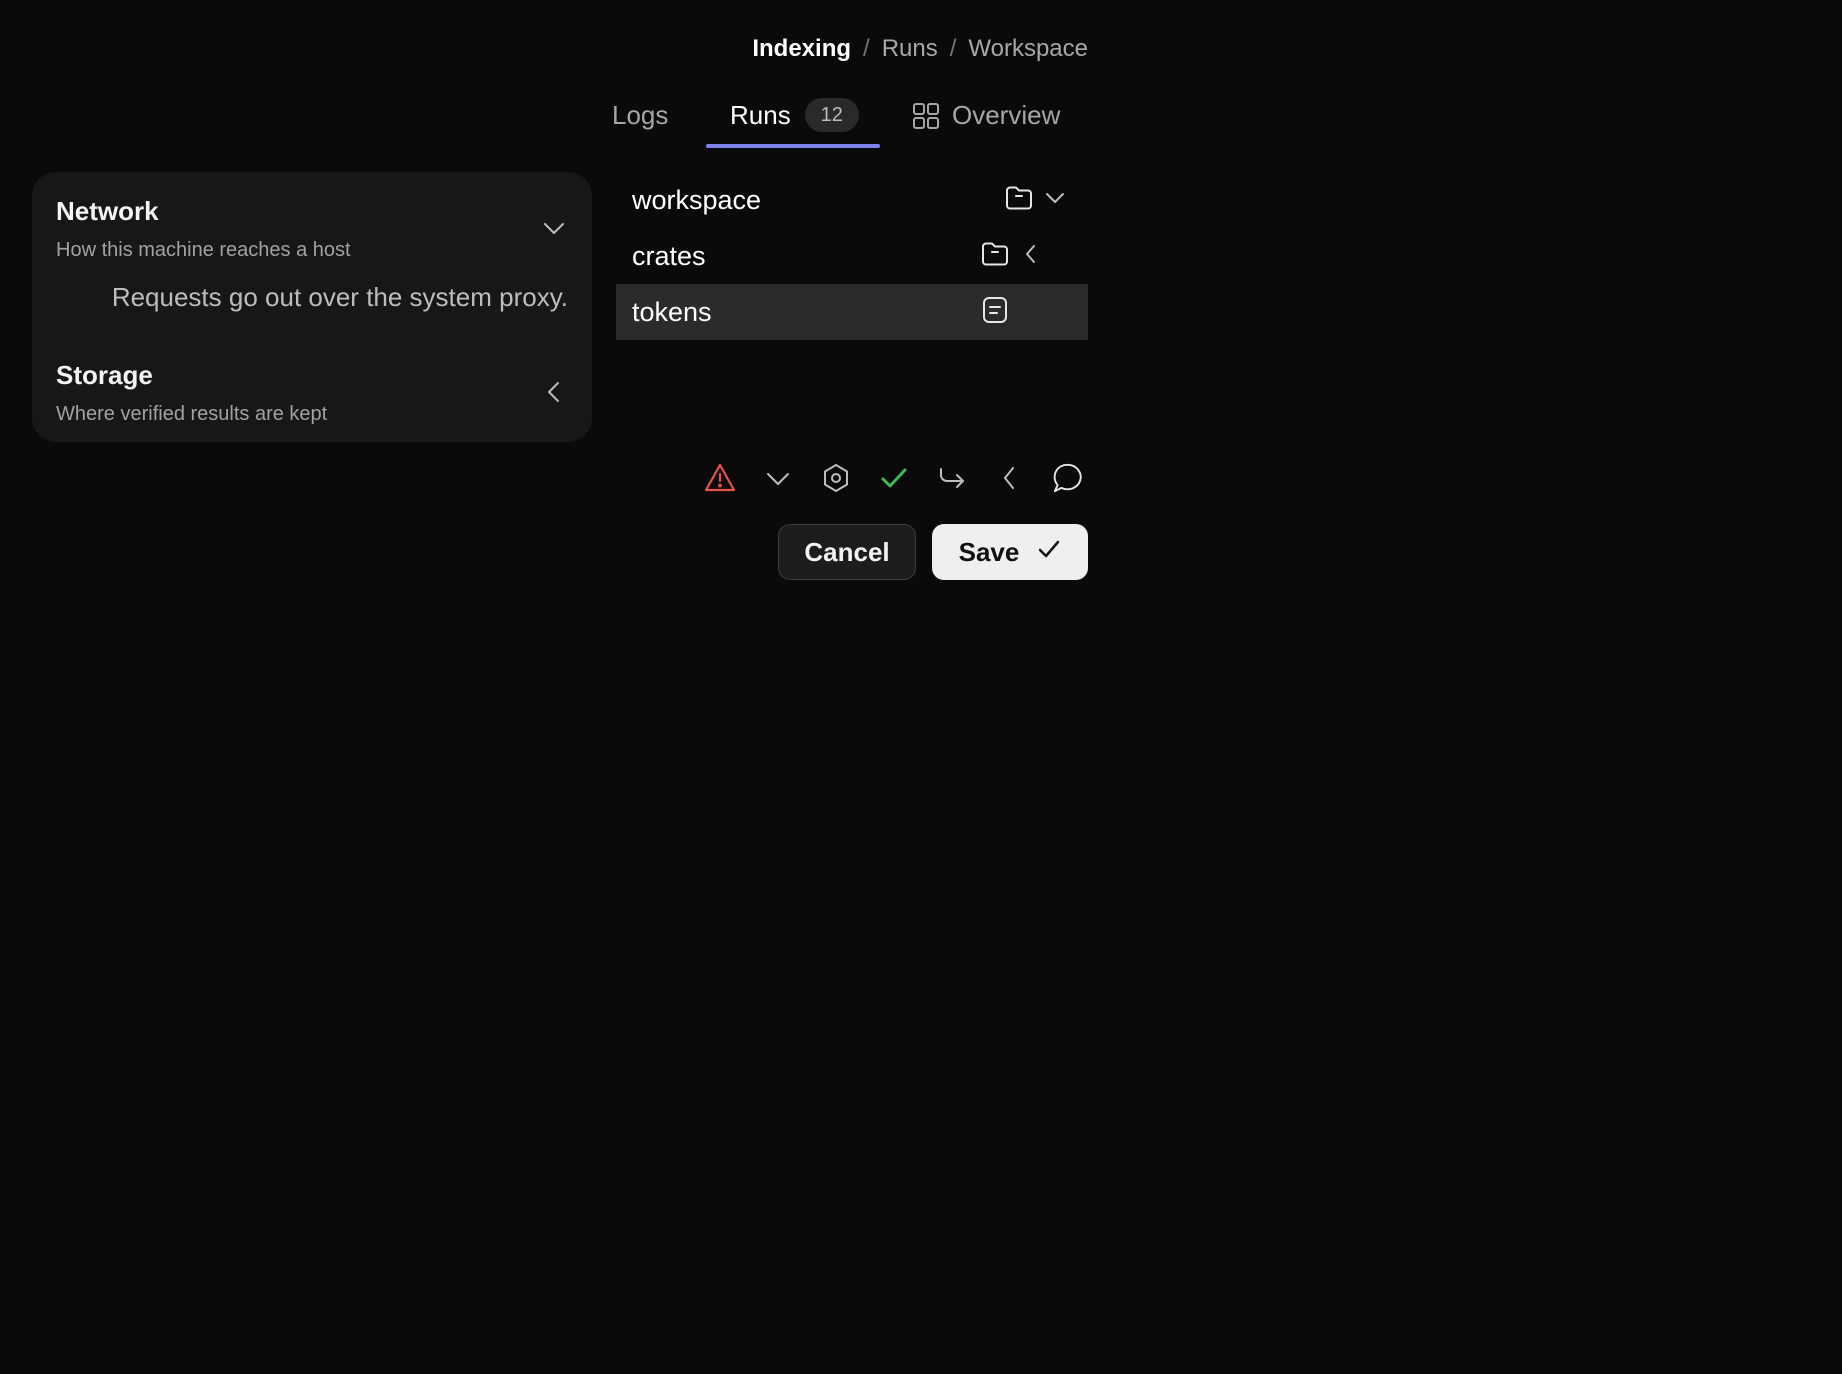 Image resolution: width=1842 pixels, height=1374 pixels. I want to click on tab-bar: Logs Runs 12 Overview, so click(829, 120).